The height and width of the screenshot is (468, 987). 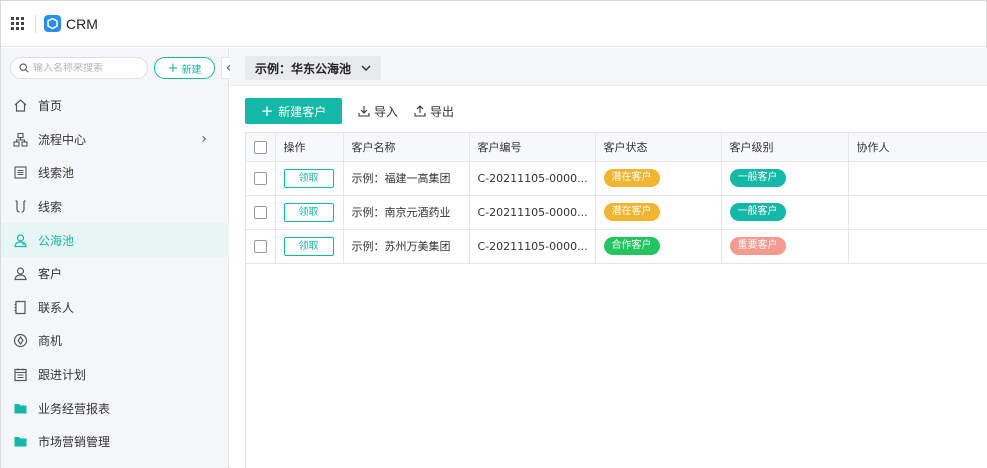 What do you see at coordinates (20, 173) in the screenshot?
I see `lead-pool-icon` at bounding box center [20, 173].